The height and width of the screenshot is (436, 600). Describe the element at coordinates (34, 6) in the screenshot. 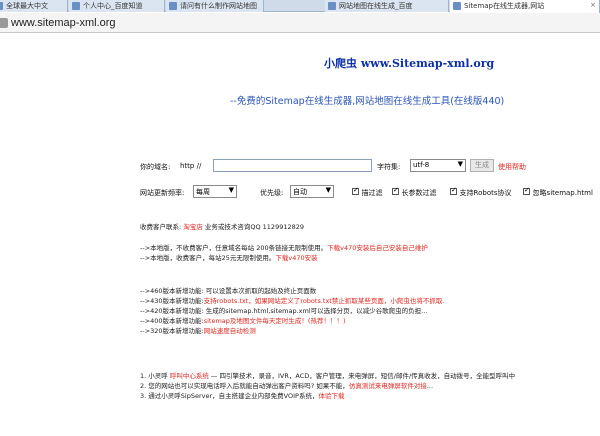

I see `browser-tab: 全球最大中文` at that location.